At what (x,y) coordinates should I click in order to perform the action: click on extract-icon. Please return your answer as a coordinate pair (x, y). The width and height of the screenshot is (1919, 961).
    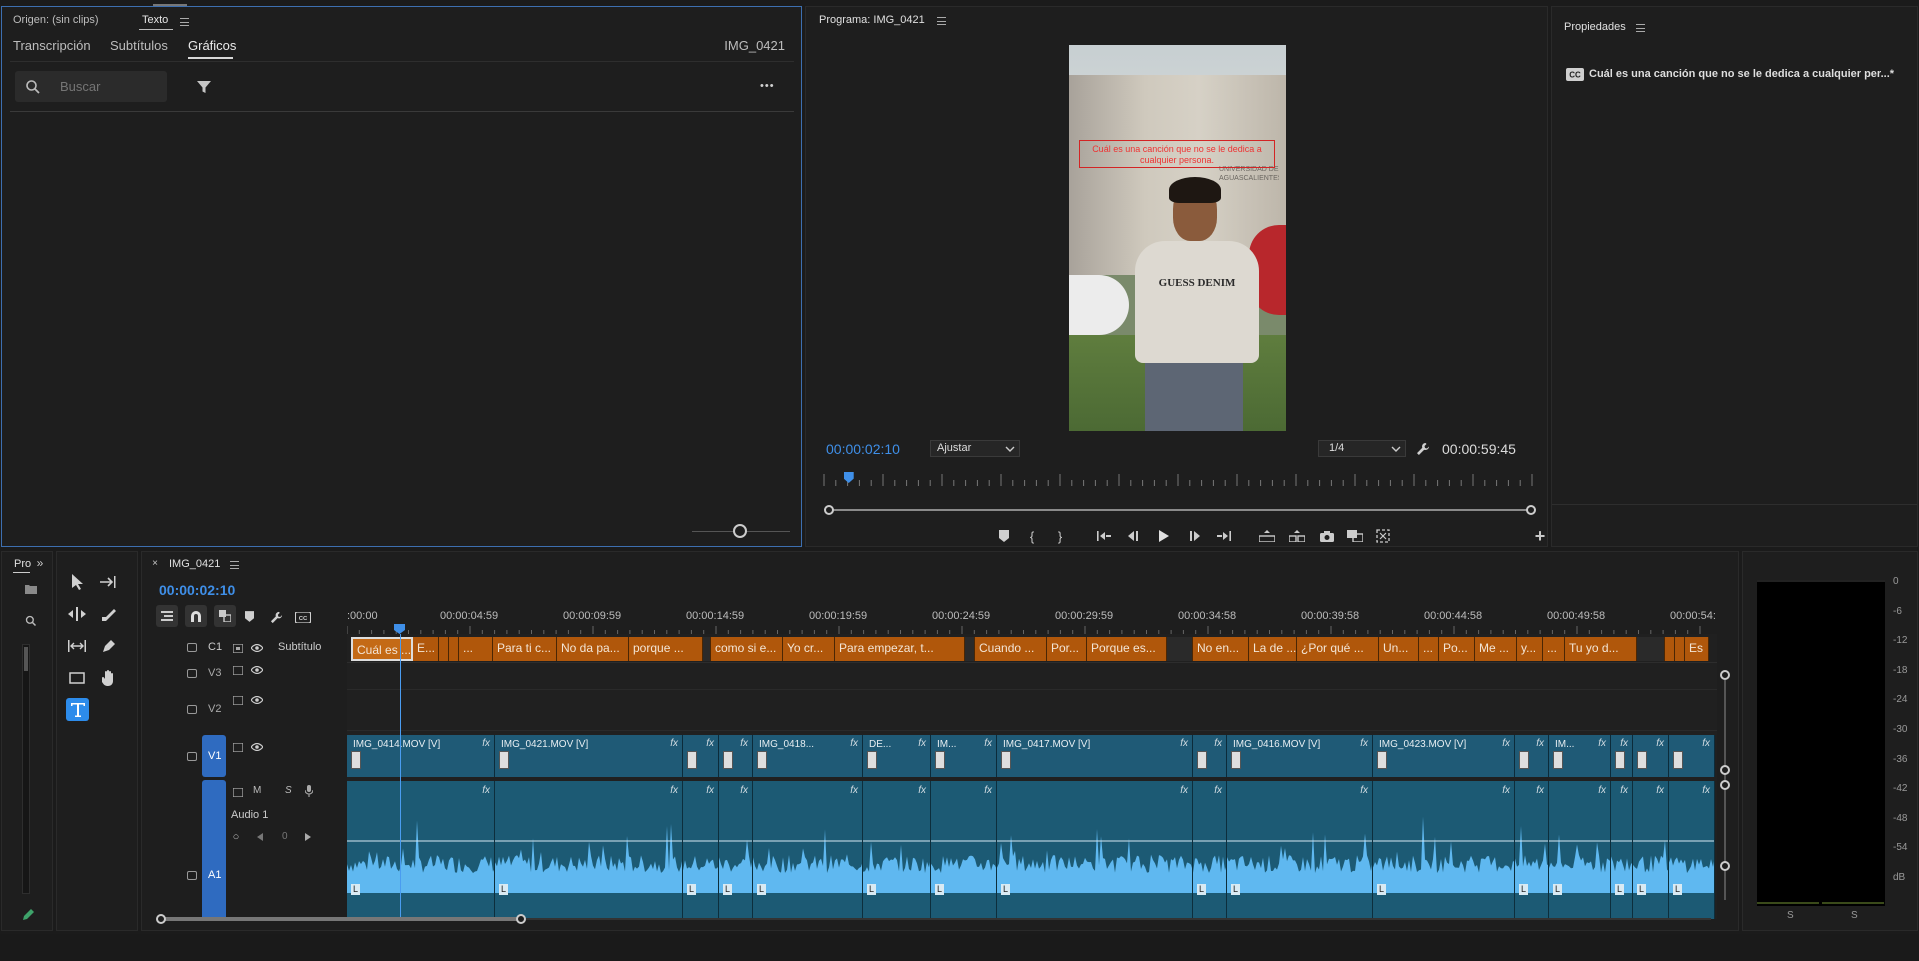
    Looking at the image, I should click on (1297, 536).